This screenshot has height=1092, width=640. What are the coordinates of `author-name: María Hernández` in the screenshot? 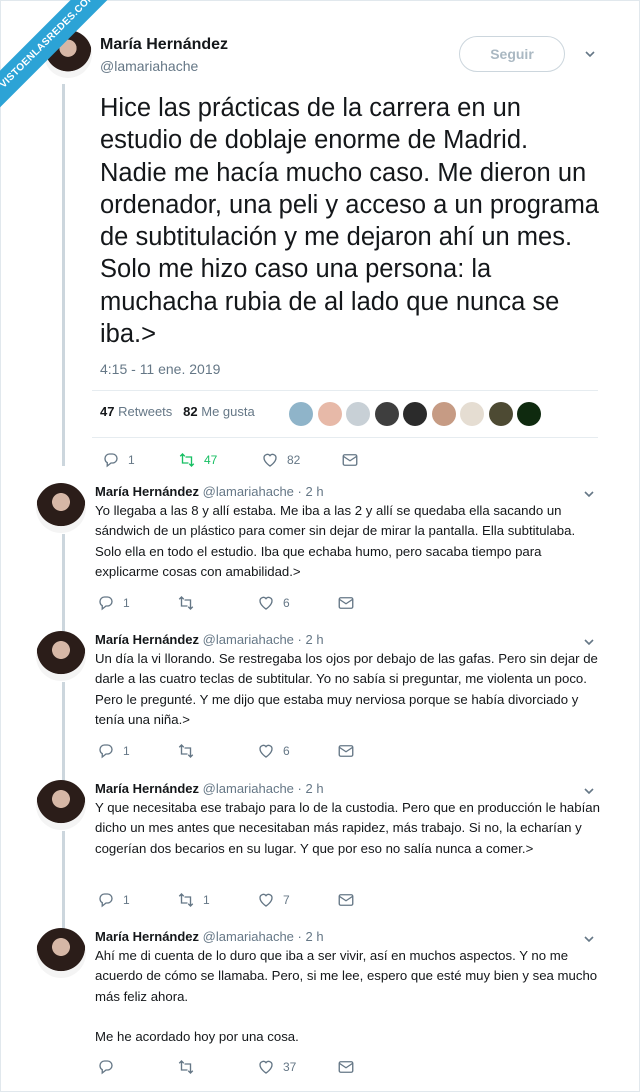 It's located at (164, 45).